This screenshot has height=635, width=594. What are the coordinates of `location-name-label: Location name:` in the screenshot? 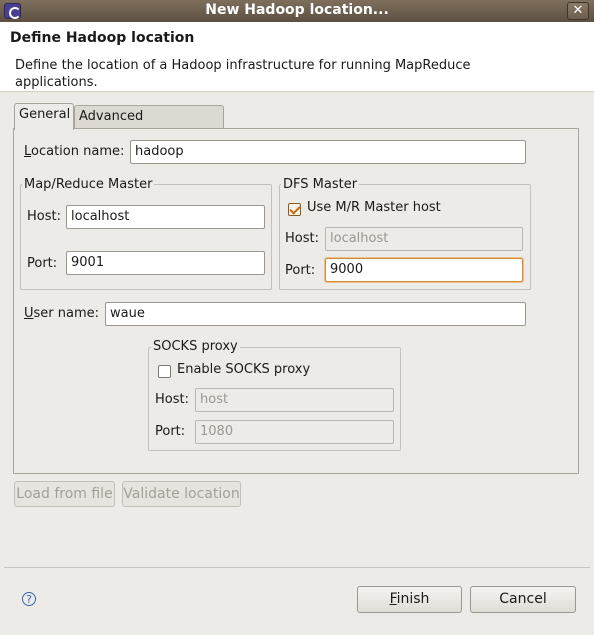 It's located at (74, 151).